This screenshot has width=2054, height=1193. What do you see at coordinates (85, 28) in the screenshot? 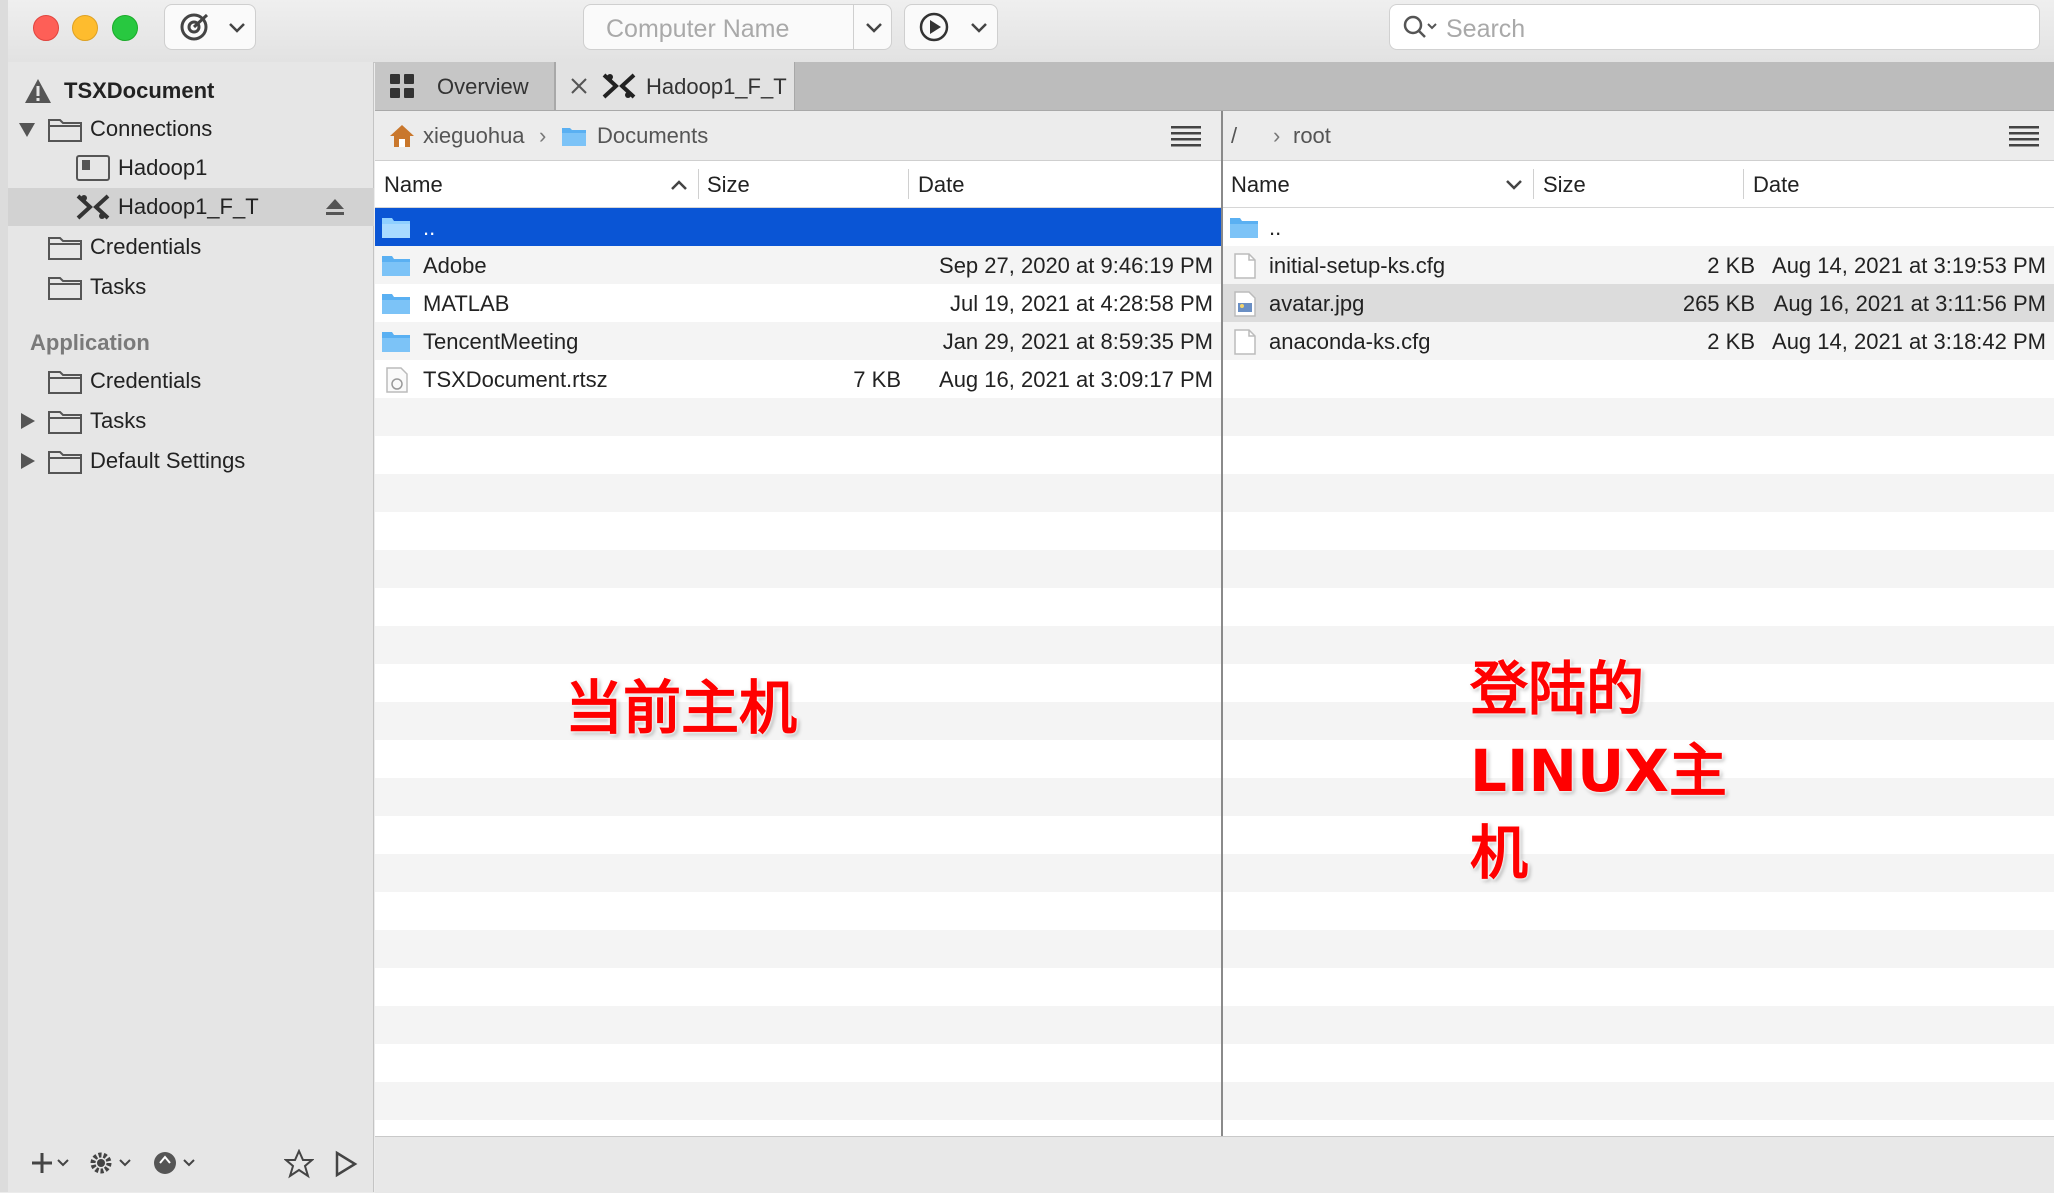
I see `minimize-window-button` at bounding box center [85, 28].